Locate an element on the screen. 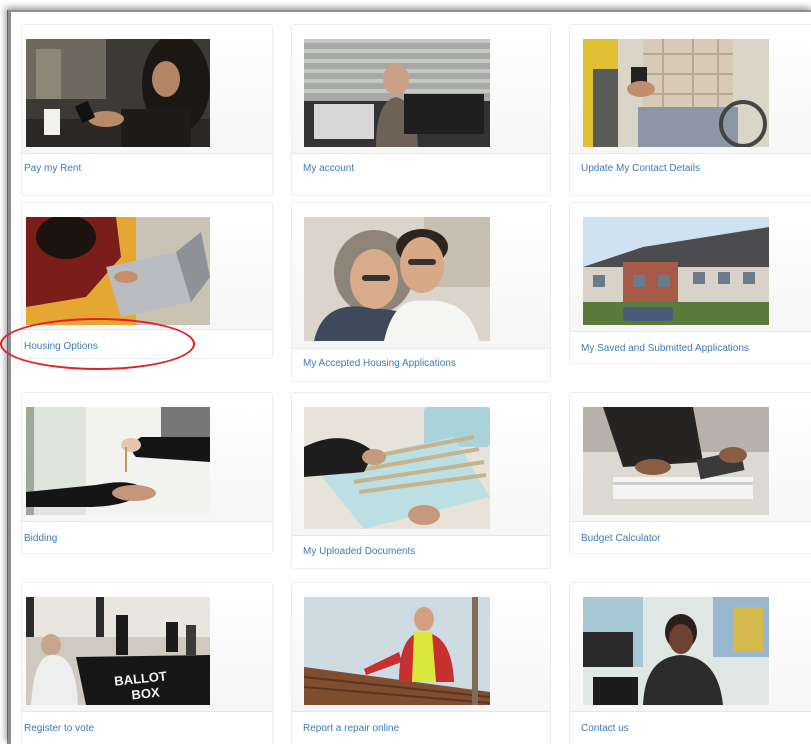  tile-label: Housing Options is located at coordinates (61, 346).